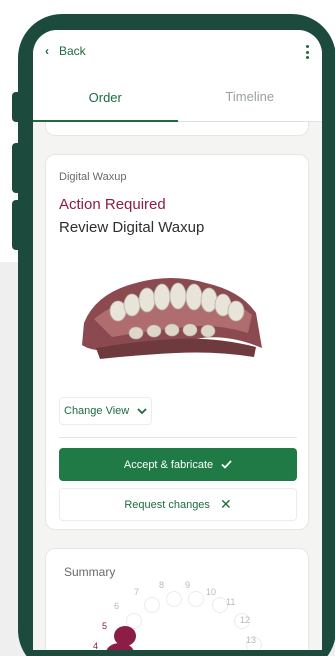  Describe the element at coordinates (211, 592) in the screenshot. I see `tooth-number: 10` at that location.